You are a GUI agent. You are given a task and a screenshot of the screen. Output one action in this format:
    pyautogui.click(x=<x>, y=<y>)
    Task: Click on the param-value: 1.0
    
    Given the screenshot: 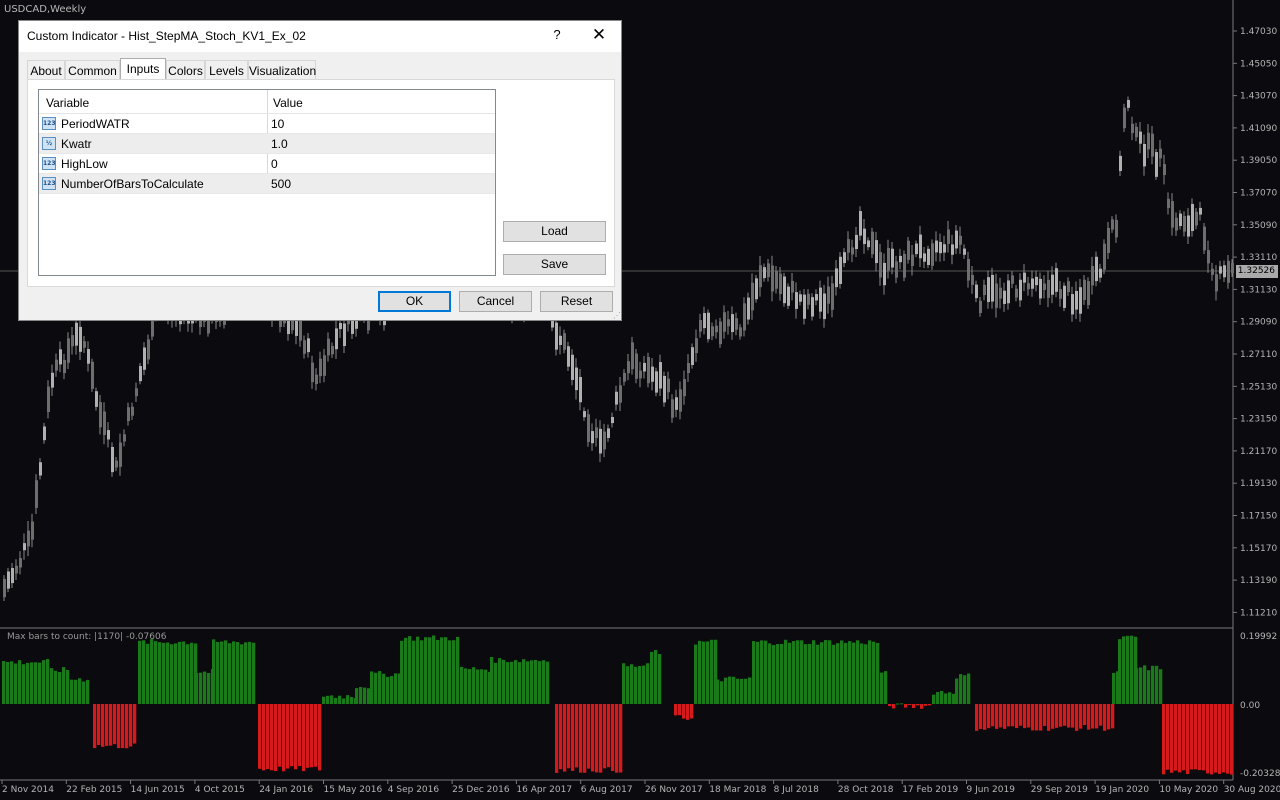 What is the action you would take?
    pyautogui.click(x=279, y=144)
    